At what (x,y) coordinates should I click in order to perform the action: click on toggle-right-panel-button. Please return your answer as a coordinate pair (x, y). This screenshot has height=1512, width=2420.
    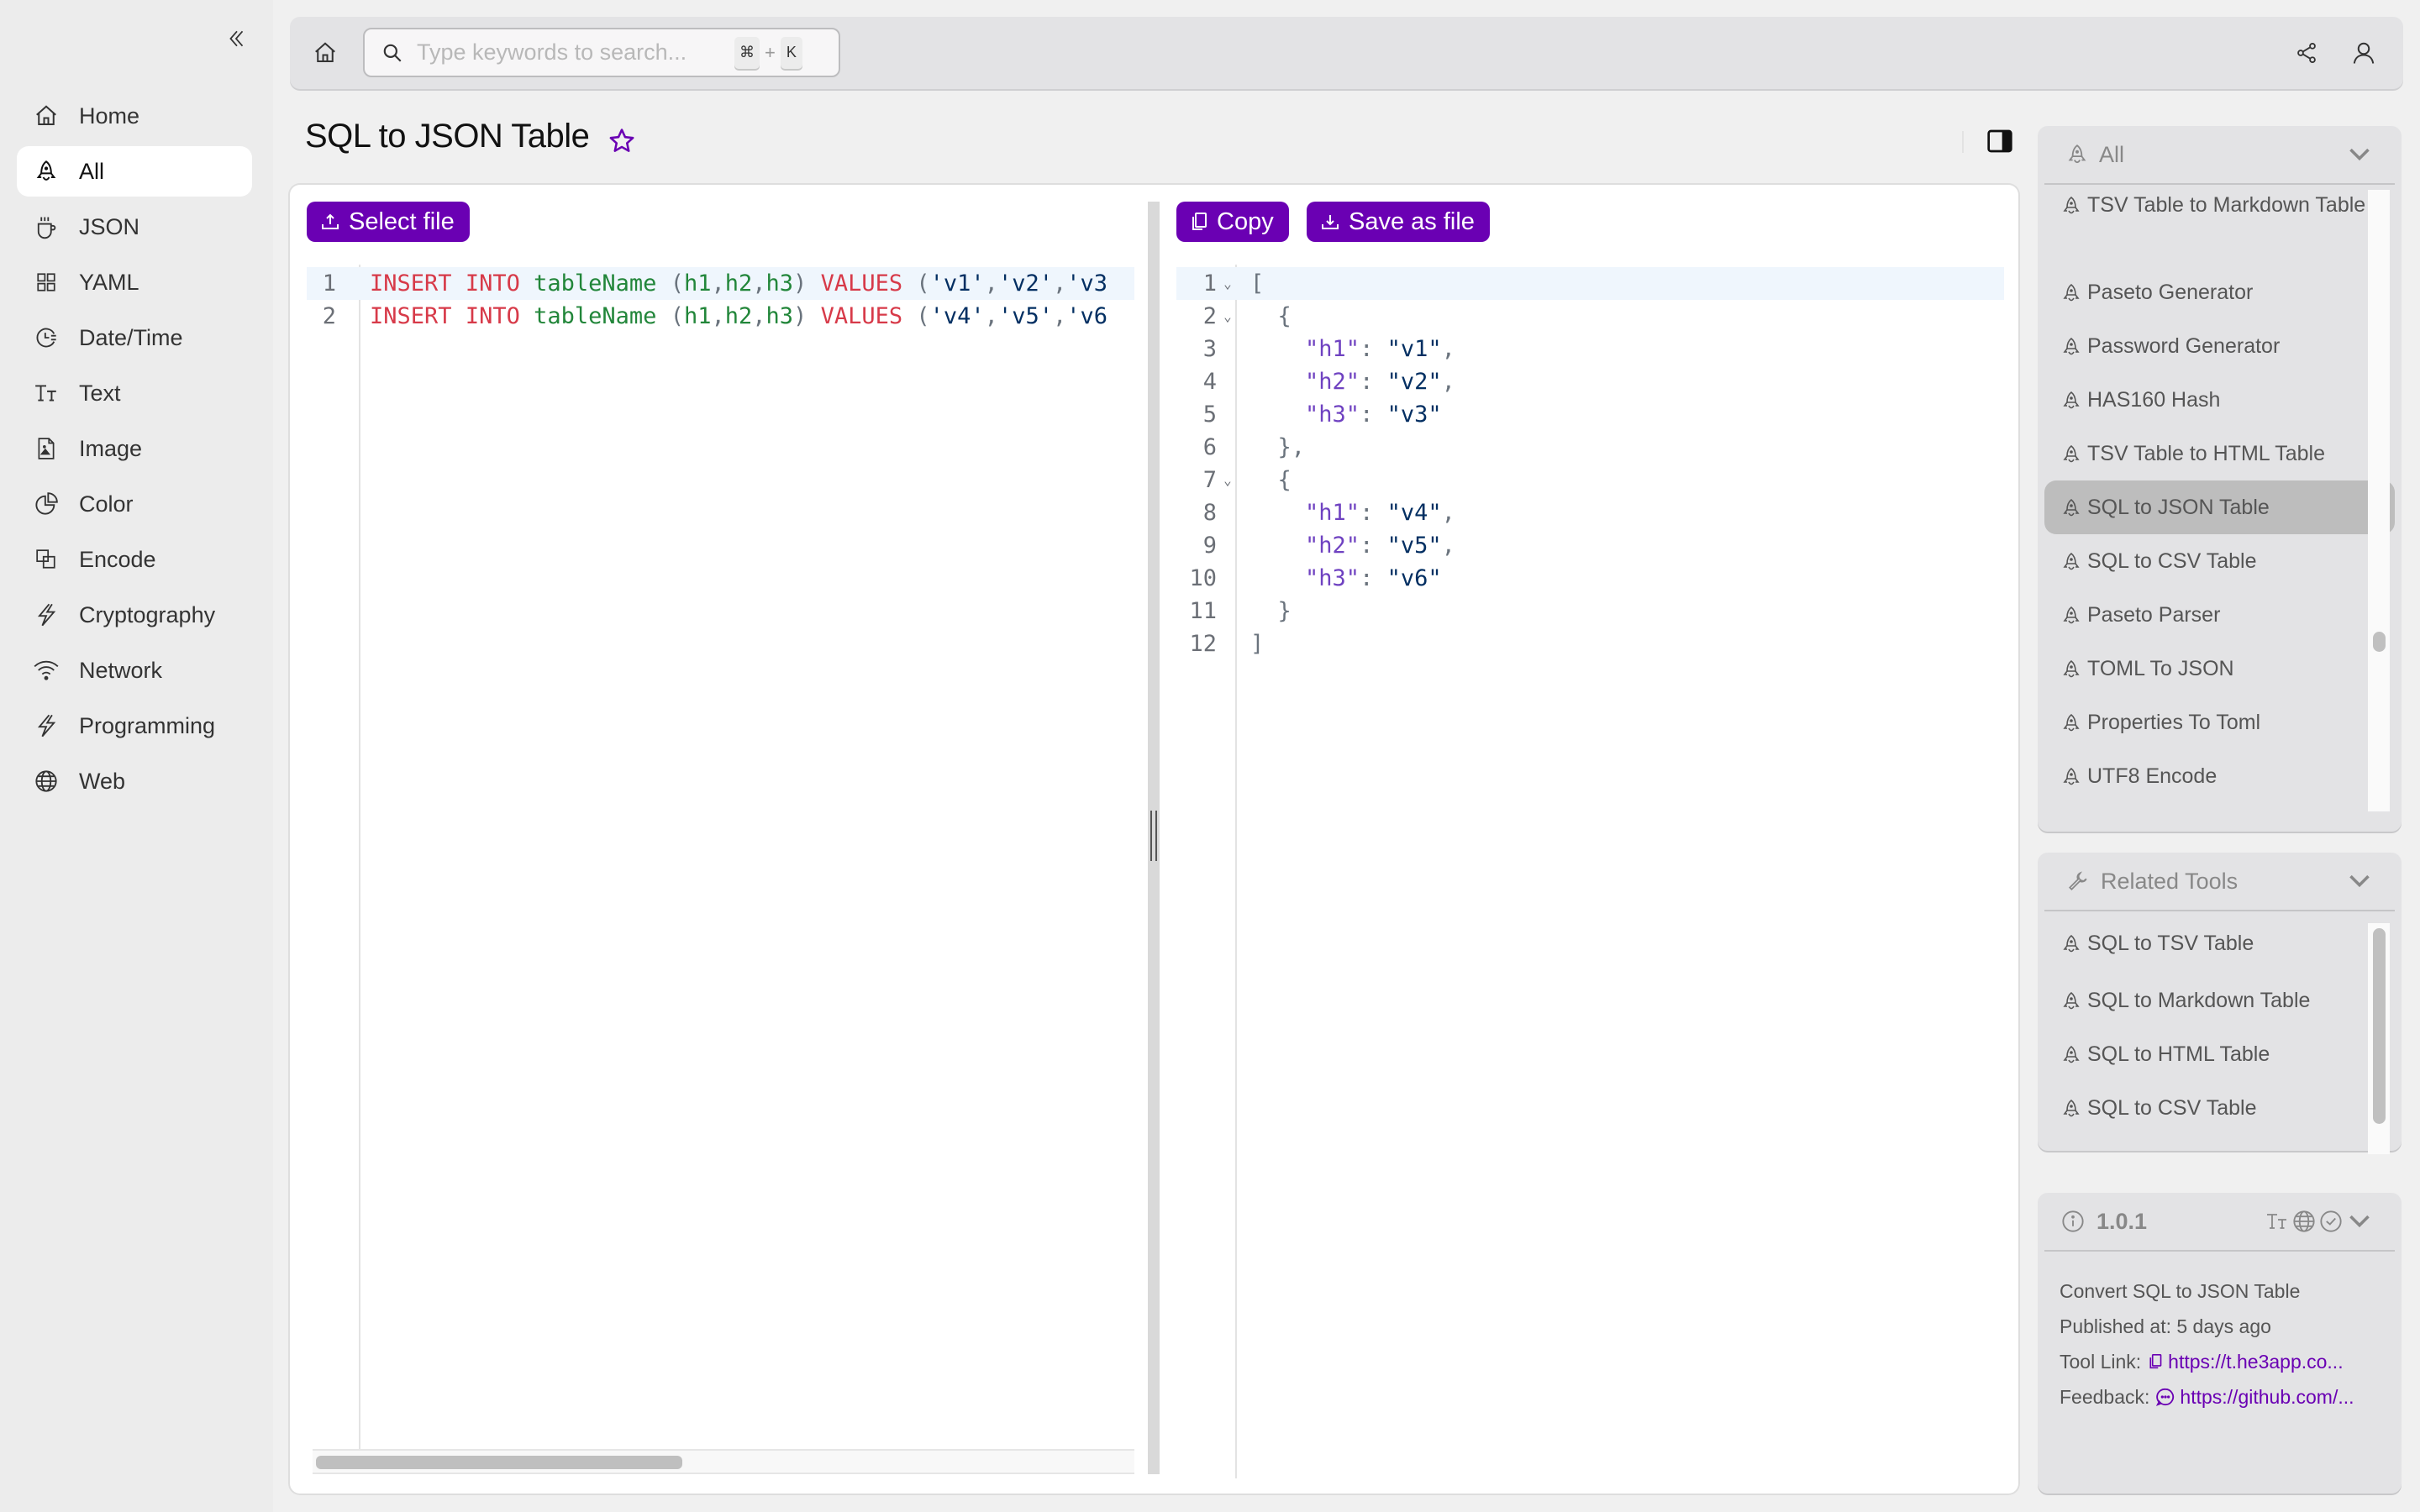
    Looking at the image, I should click on (2000, 141).